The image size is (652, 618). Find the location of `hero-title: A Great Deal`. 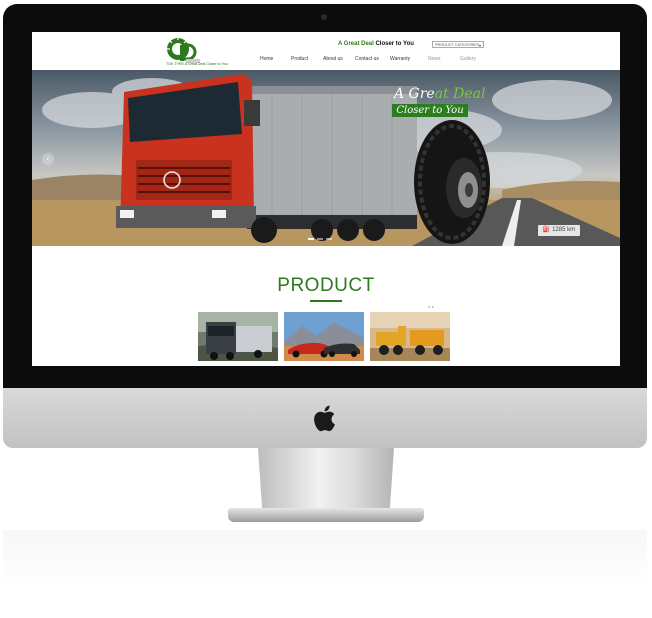

hero-title: A Great Deal is located at coordinates (440, 94).